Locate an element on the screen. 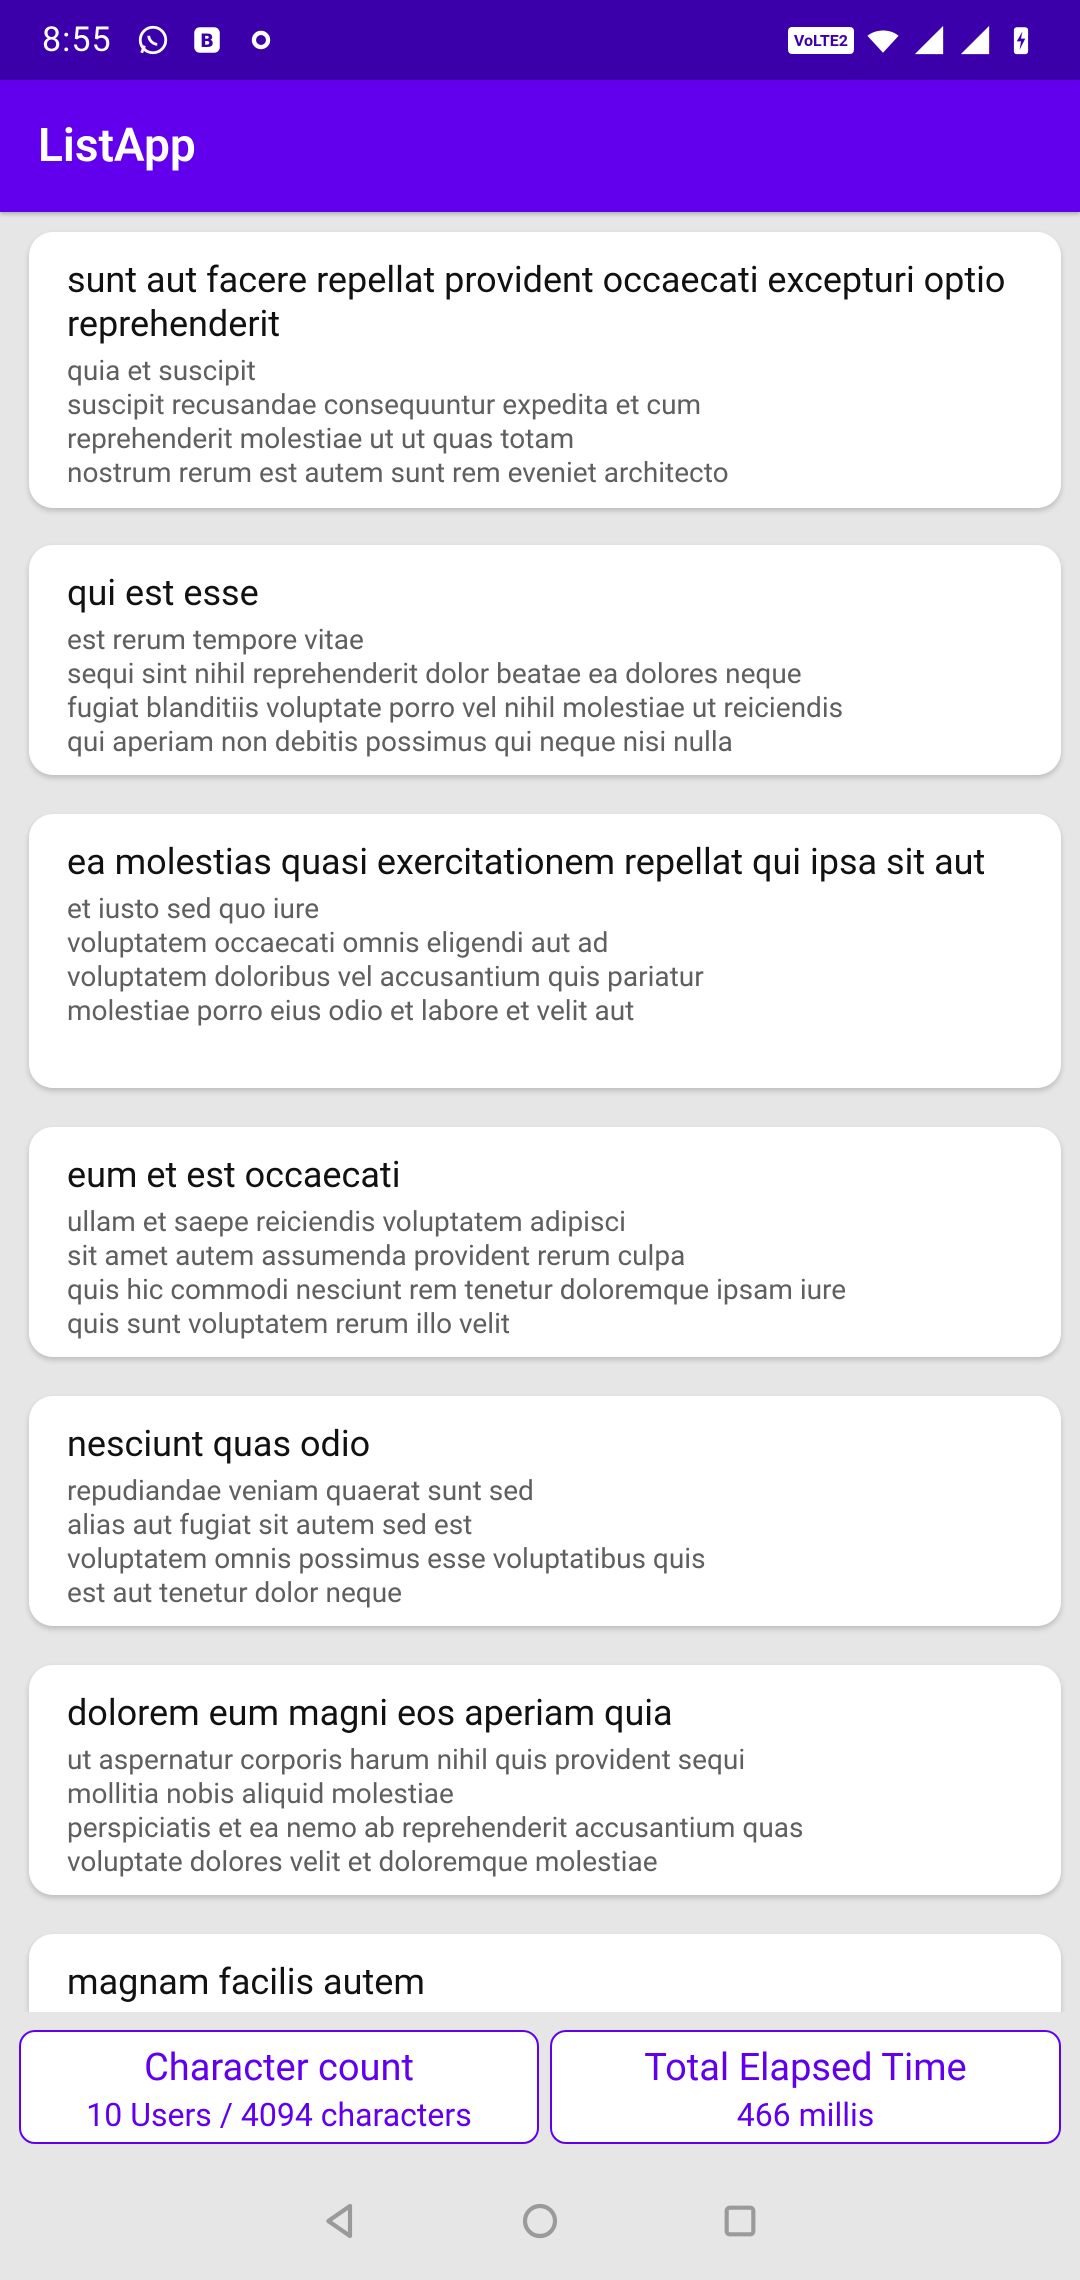 This screenshot has height=2280, width=1080. back-button is located at coordinates (340, 2221).